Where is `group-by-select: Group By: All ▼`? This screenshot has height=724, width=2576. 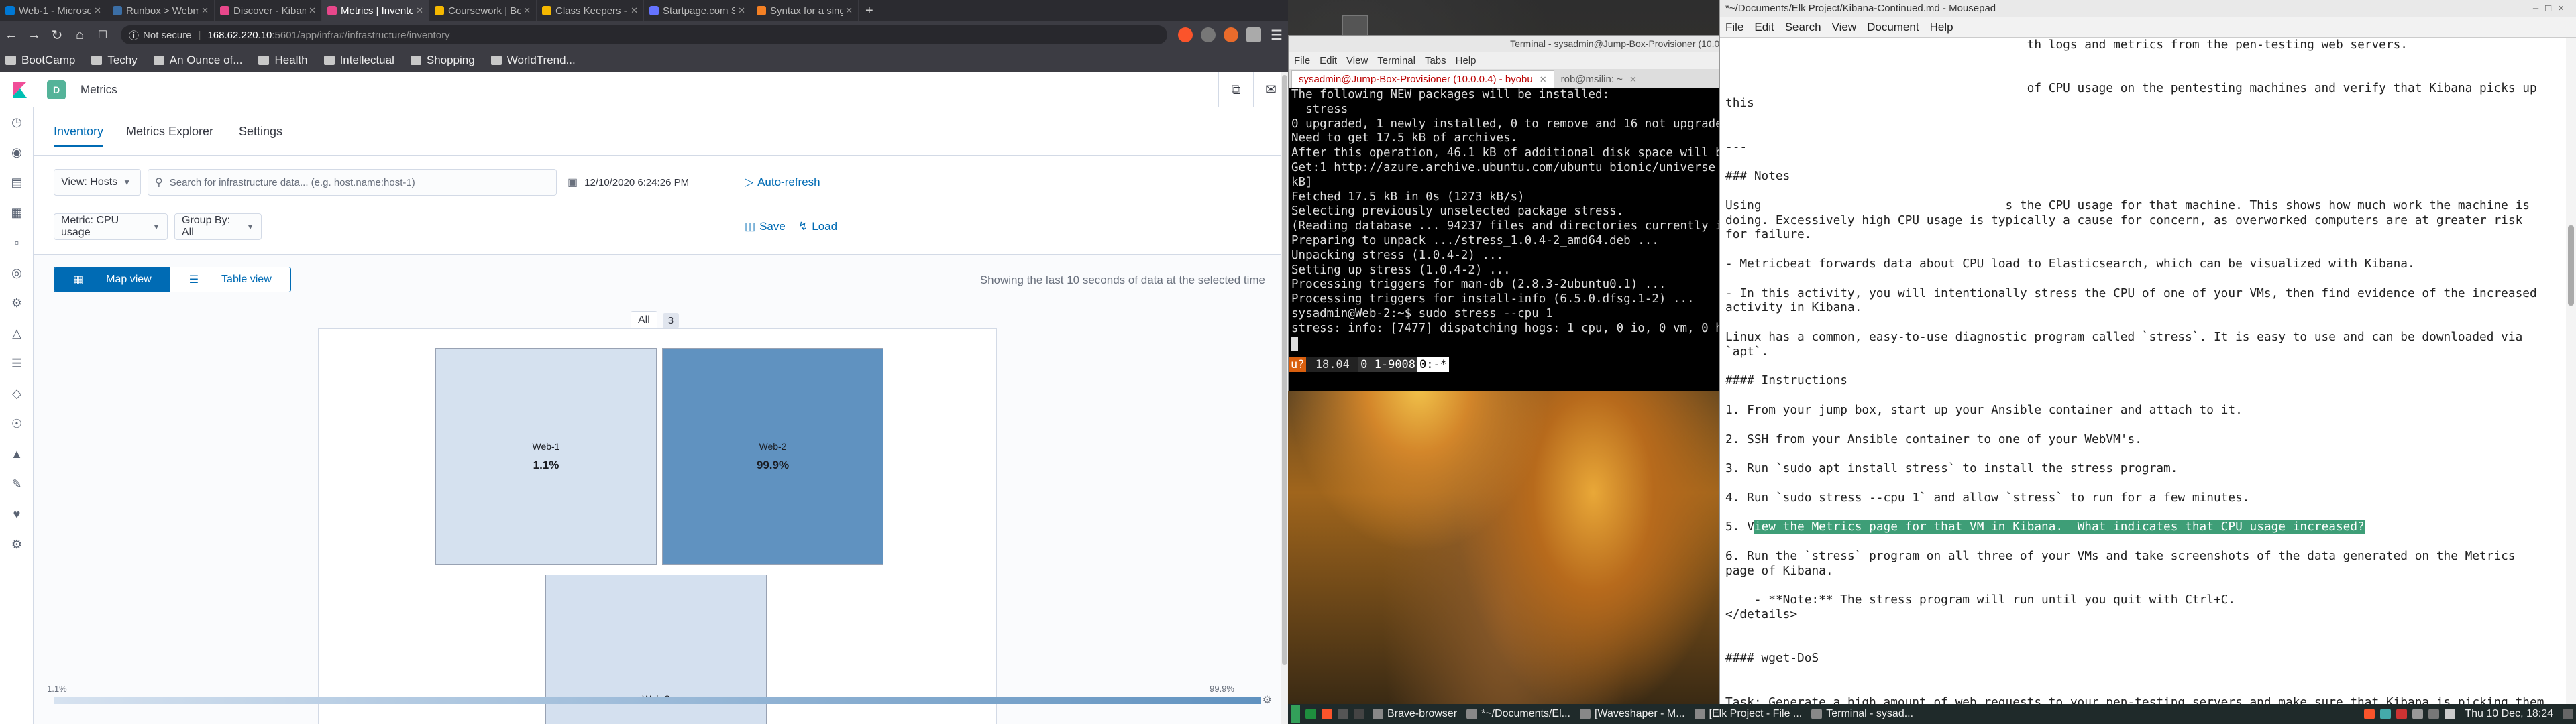
group-by-select: Group By: All ▼ is located at coordinates (218, 227).